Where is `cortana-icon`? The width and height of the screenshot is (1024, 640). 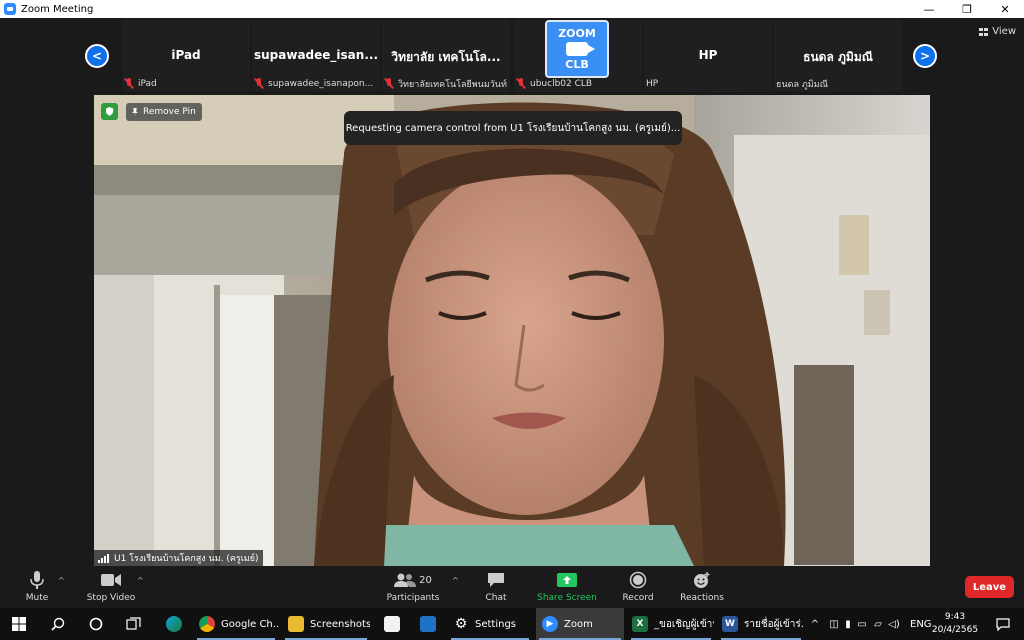
cortana-icon is located at coordinates (96, 624).